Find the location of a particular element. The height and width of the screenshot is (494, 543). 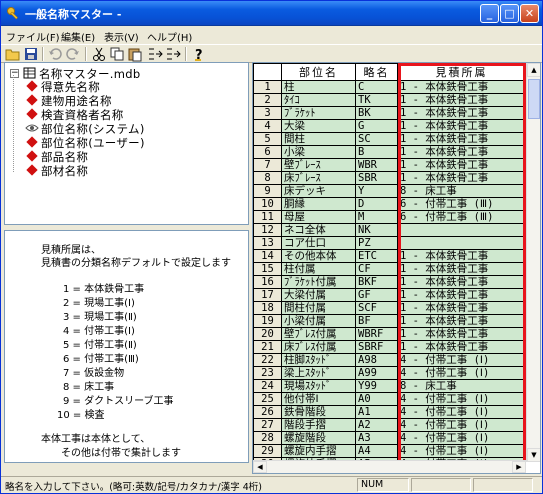

copy-icon is located at coordinates (117, 54).